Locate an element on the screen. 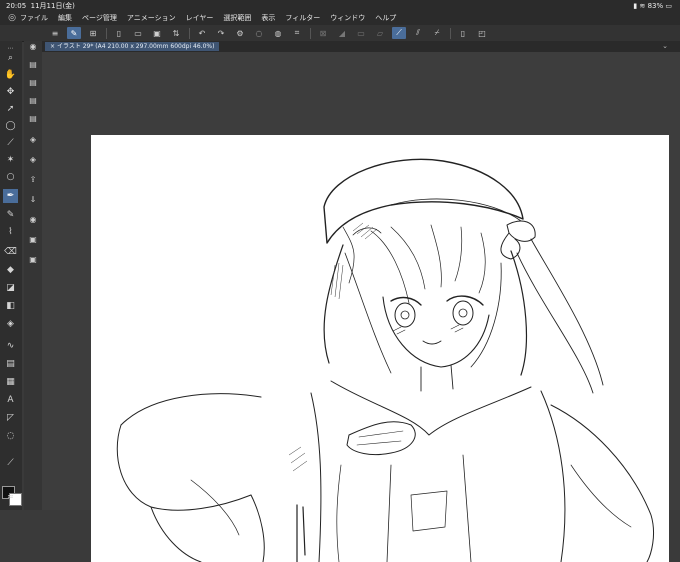  companion-icon: ◰ is located at coordinates (482, 33).